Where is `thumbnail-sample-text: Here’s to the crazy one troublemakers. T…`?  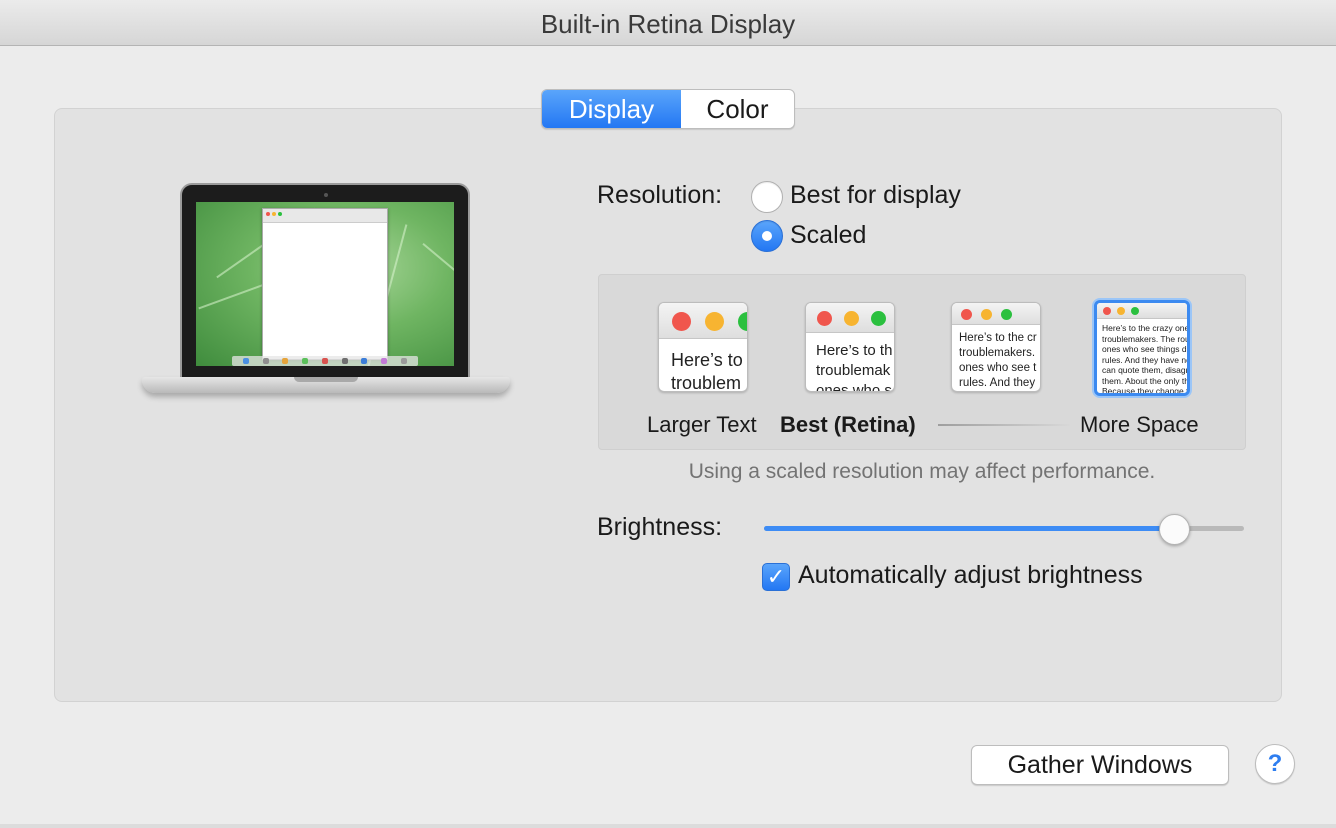 thumbnail-sample-text: Here’s to the crazy one troublemakers. T… is located at coordinates (1146, 359).